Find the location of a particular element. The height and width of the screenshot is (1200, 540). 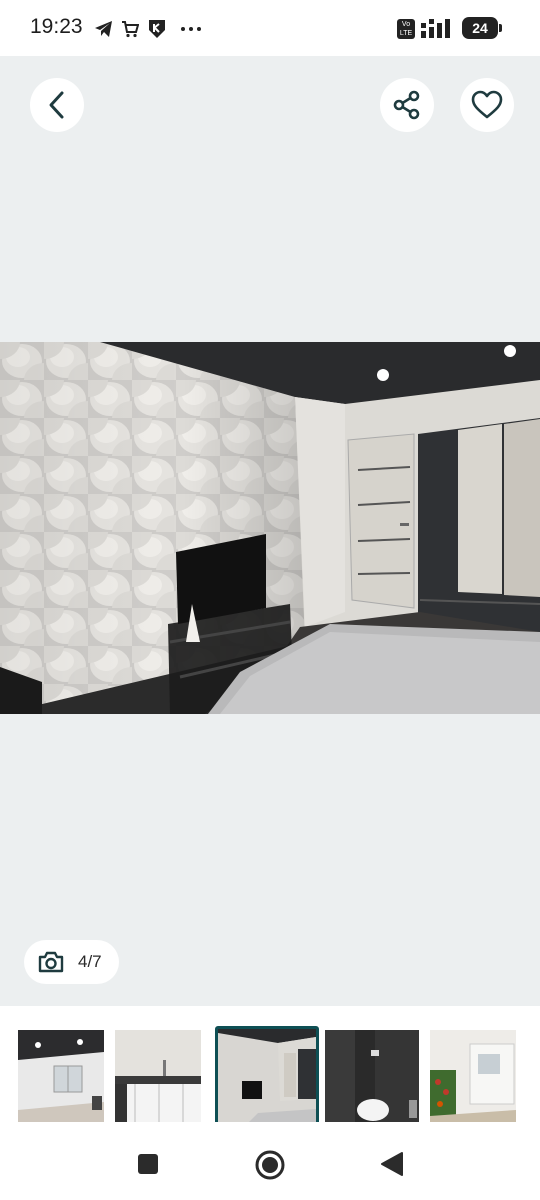

system-navigation-bar is located at coordinates (270, 1161).